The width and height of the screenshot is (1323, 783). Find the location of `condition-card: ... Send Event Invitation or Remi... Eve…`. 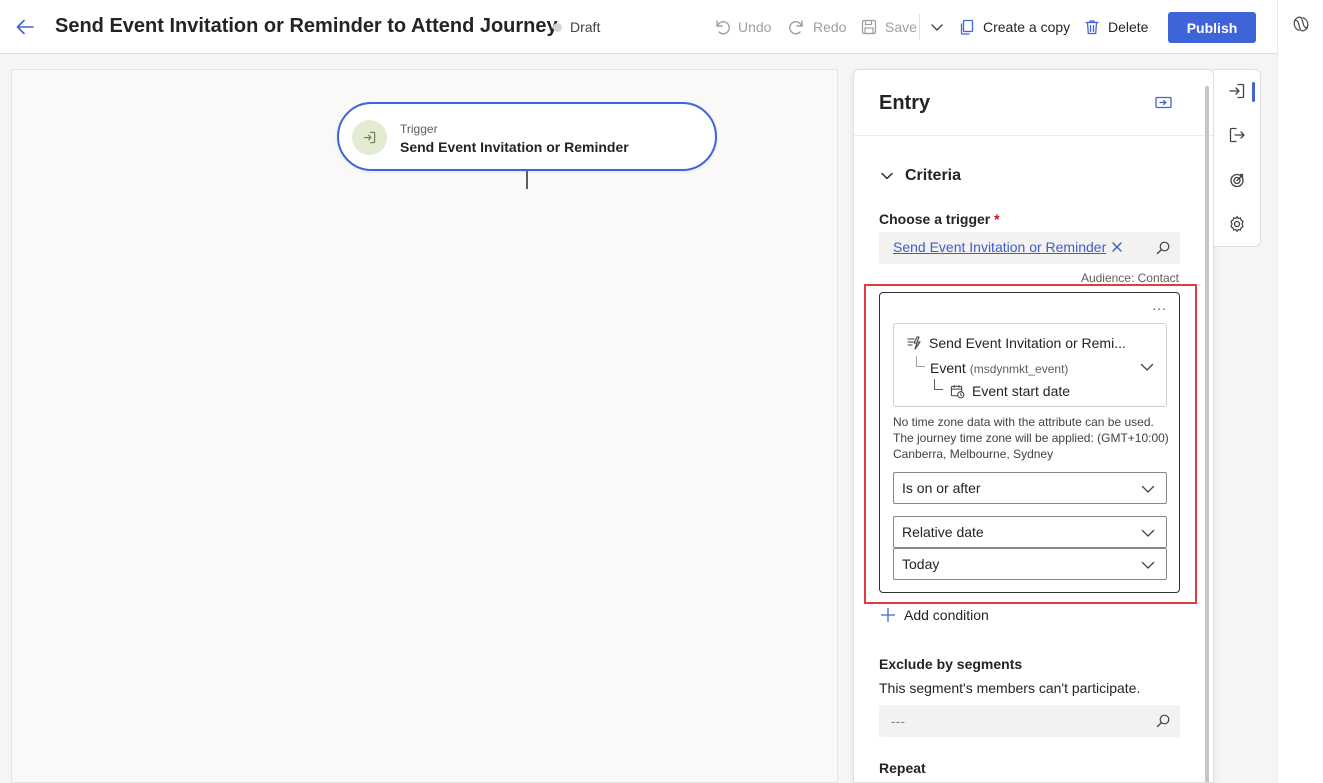

condition-card: ... Send Event Invitation or Remi... Eve… is located at coordinates (1029, 442).